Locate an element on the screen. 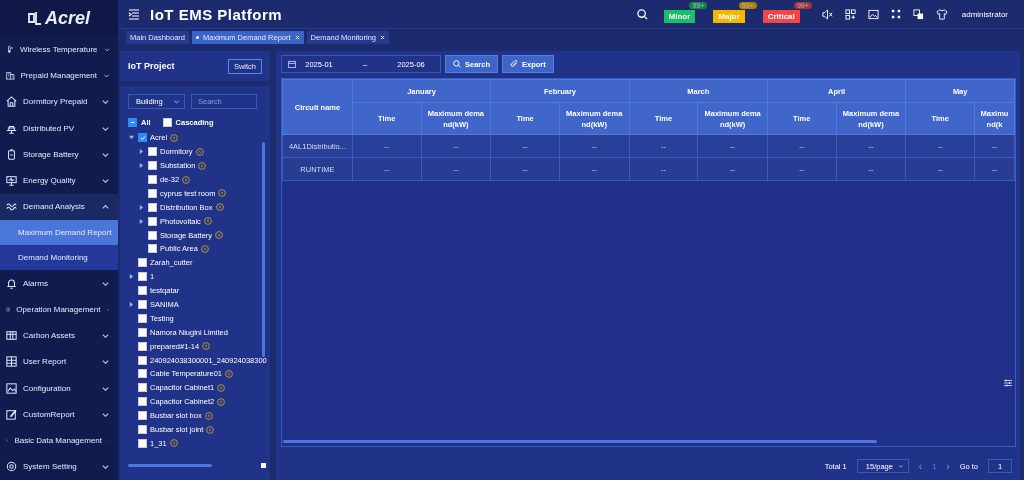 Image resolution: width=1024 pixels, height=480 pixels. submenu-item: Maximum Demand Report is located at coordinates (59, 233).